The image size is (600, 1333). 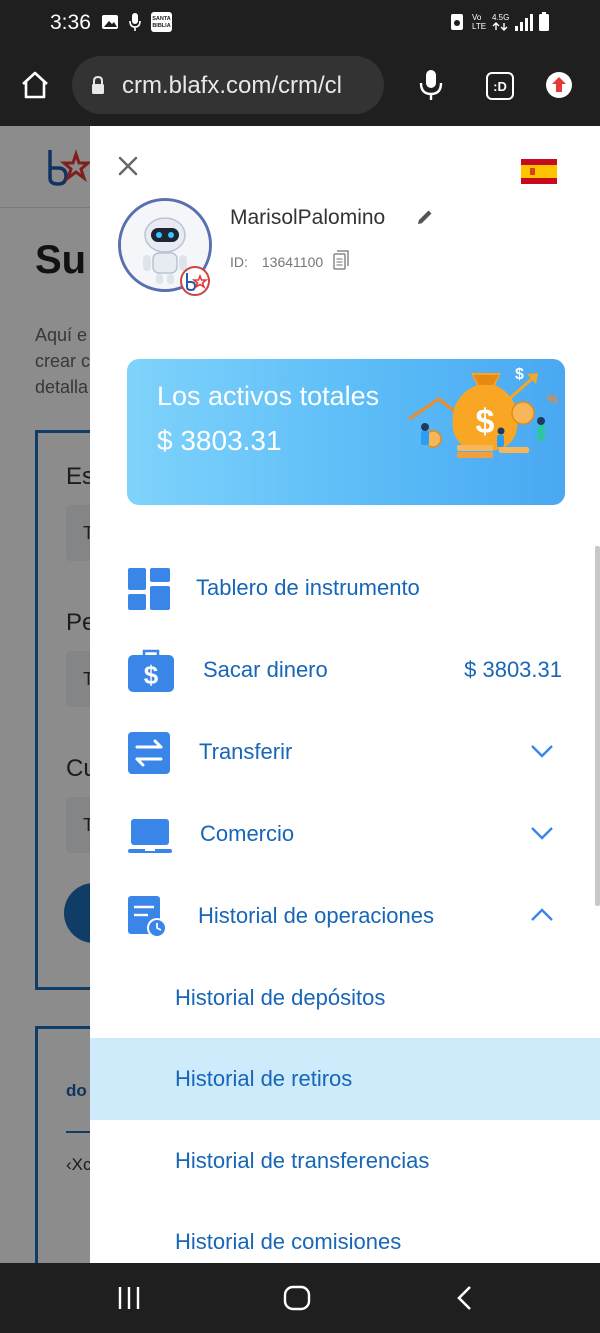 I want to click on update-icon, so click(x=559, y=85).